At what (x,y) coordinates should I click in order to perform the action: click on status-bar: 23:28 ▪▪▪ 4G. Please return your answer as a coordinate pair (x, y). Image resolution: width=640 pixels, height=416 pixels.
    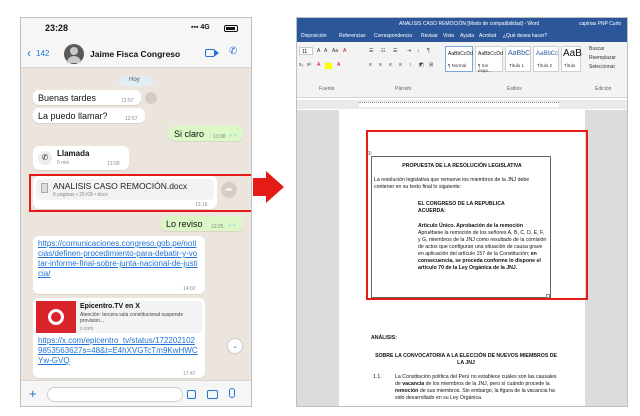
    Looking at the image, I should click on (136, 29).